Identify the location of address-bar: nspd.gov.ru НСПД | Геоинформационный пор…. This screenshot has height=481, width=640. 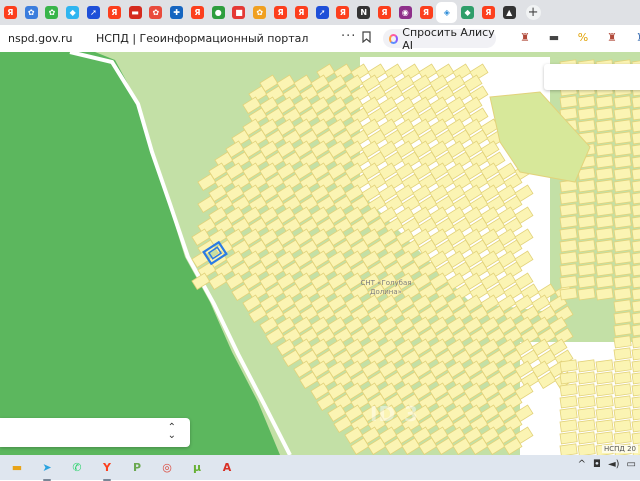
(320, 39).